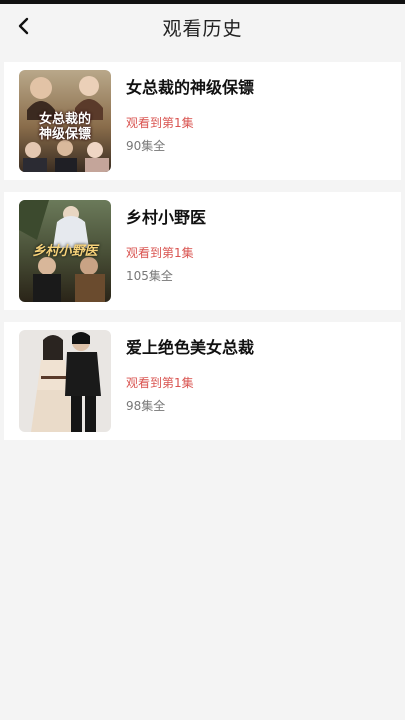 The height and width of the screenshot is (720, 405). What do you see at coordinates (190, 87) in the screenshot?
I see `drama-title: 女总裁的神级保镖` at bounding box center [190, 87].